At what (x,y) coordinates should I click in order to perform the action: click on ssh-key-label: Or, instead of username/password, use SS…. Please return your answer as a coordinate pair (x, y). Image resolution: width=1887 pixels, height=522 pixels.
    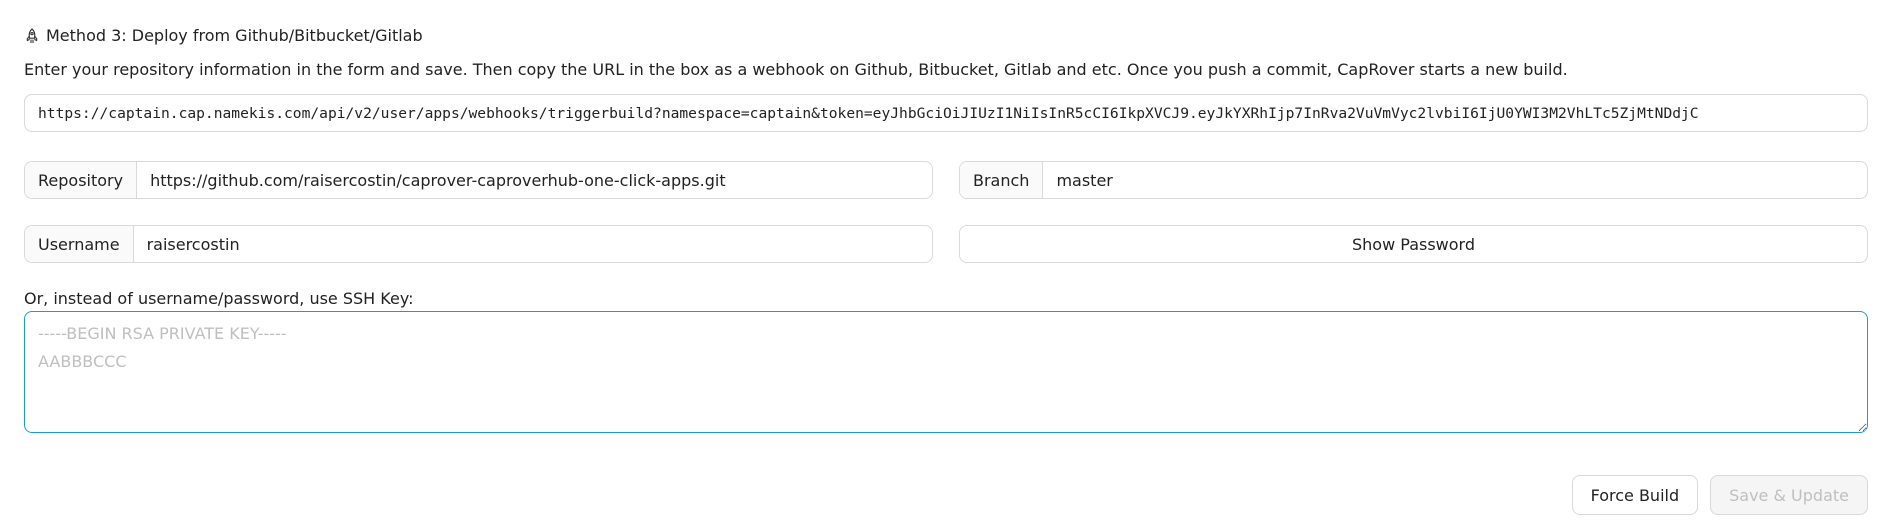
    Looking at the image, I should click on (219, 298).